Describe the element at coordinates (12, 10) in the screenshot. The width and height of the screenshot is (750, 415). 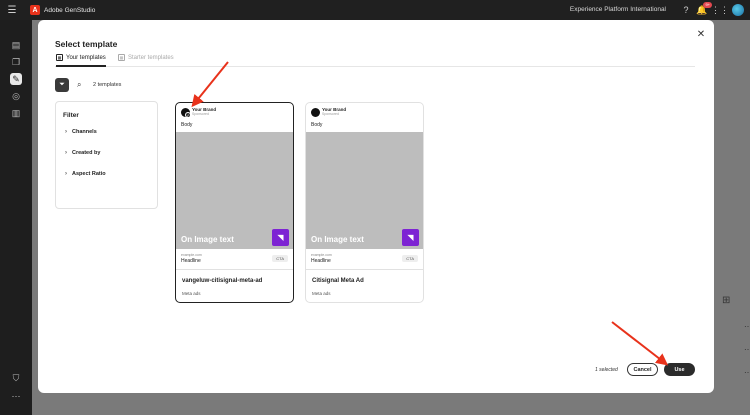
I see `hamburger-menu-icon: ☰` at that location.